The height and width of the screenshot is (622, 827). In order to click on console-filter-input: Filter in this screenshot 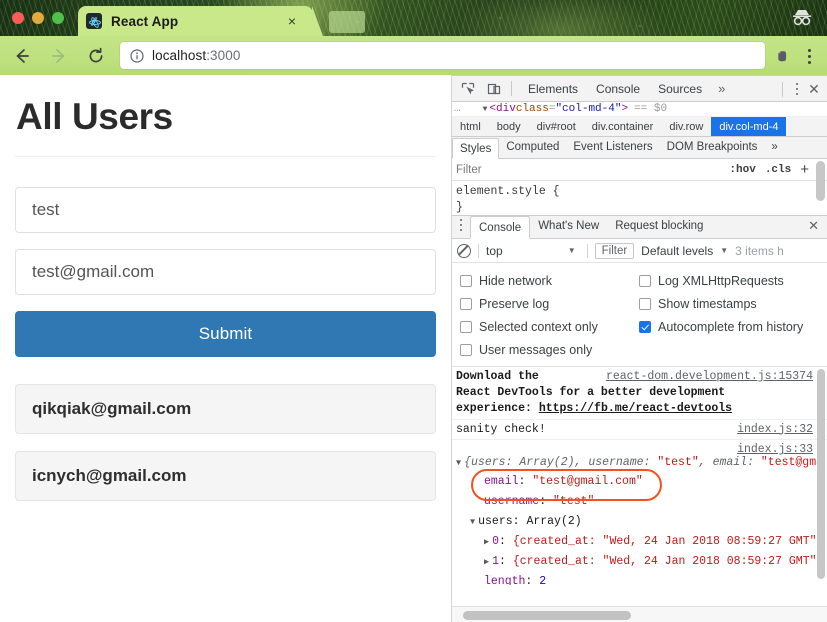, I will do `click(614, 250)`.